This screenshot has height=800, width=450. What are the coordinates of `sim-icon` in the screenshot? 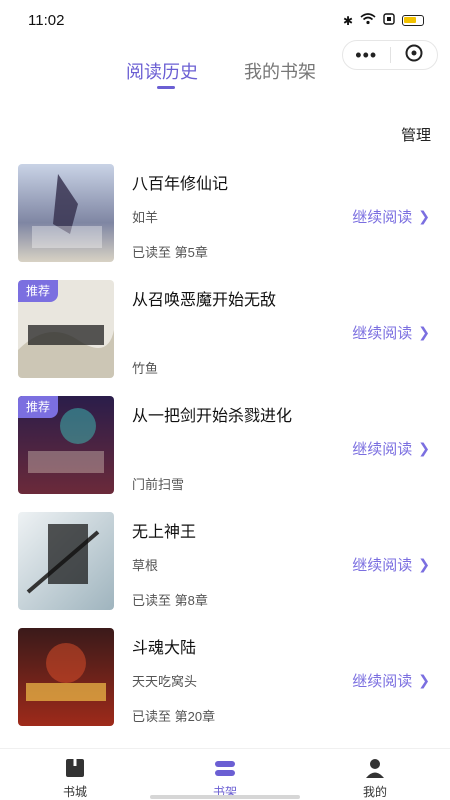 It's located at (389, 20).